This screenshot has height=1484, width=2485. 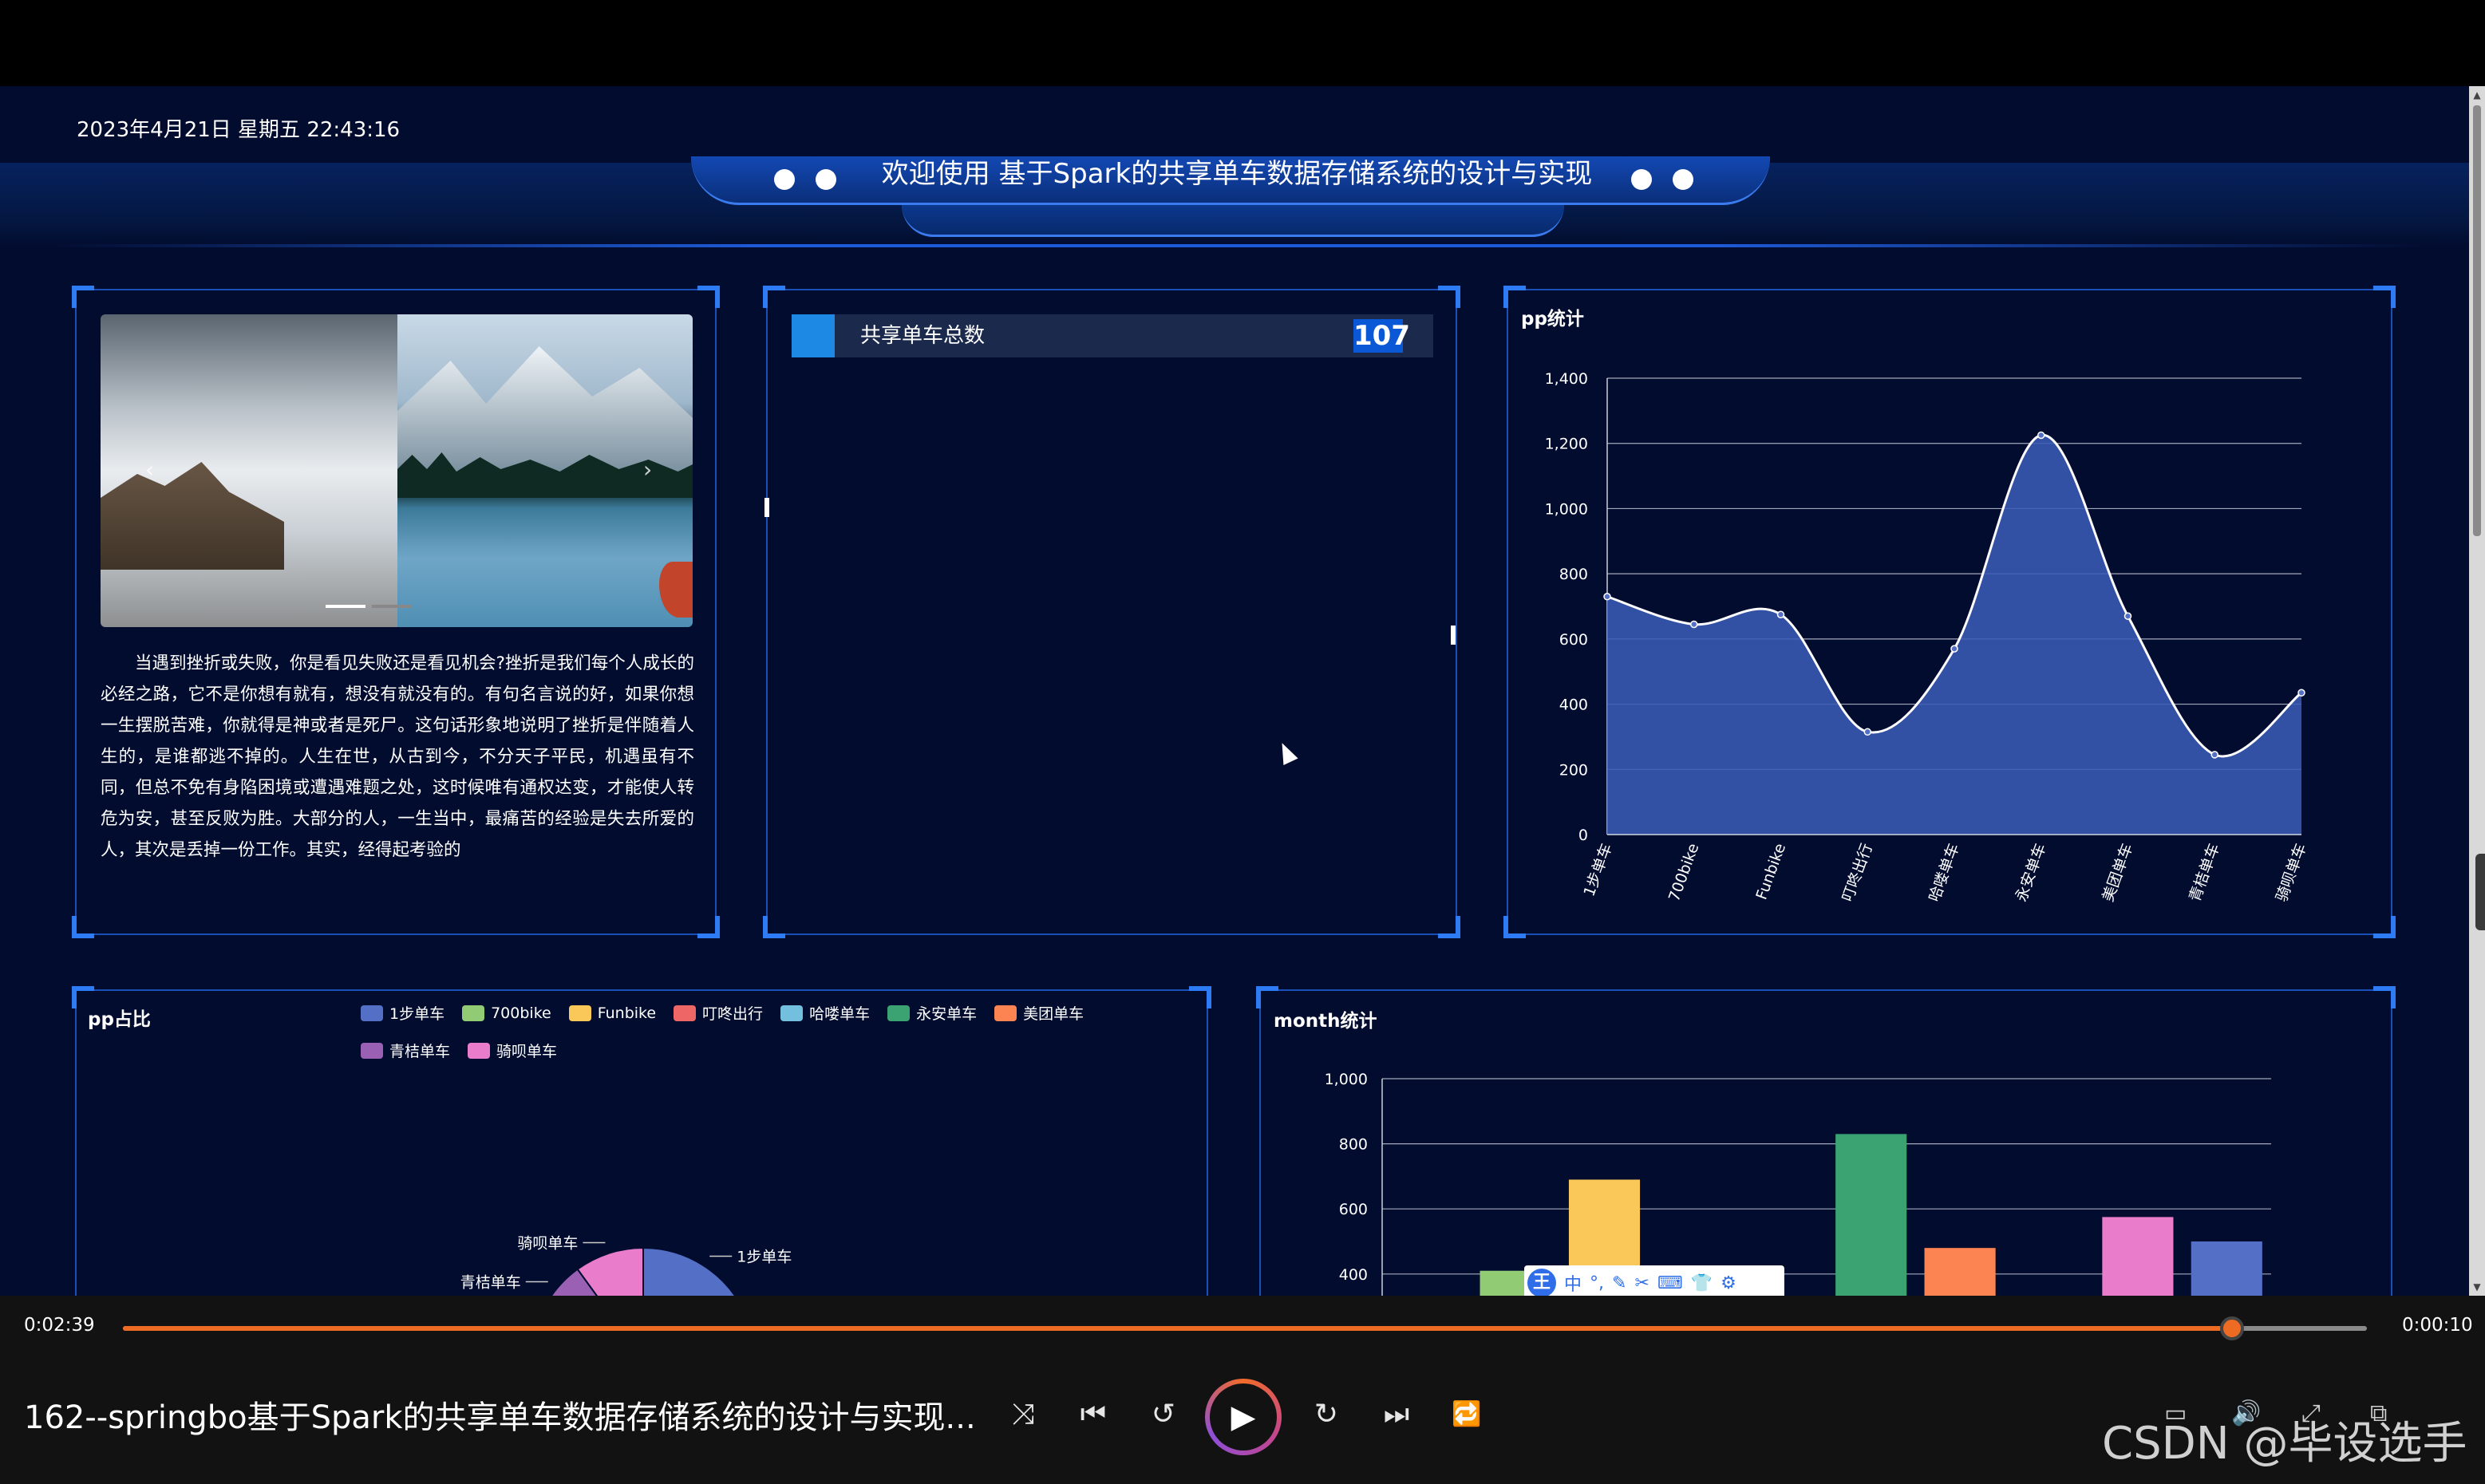 I want to click on pp-donut-chart: 1步单车700bike美团单车青桔单车骑呗单车, so click(x=626, y=1265).